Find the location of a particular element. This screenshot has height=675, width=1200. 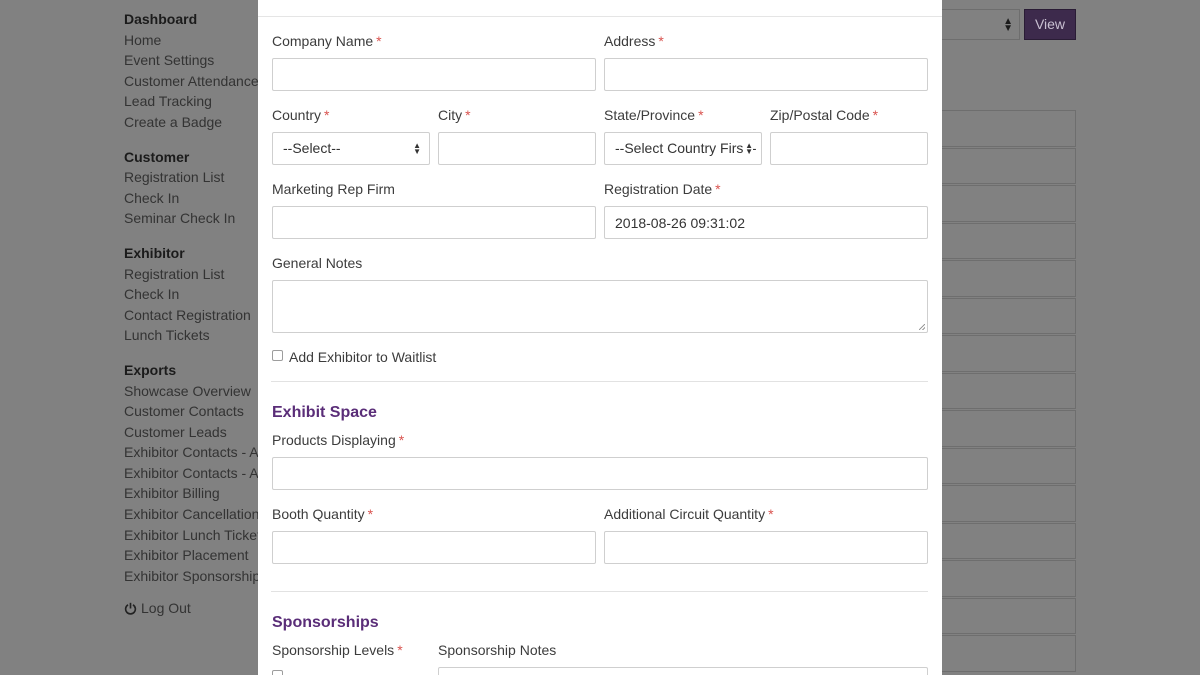

logout-link: Log Out is located at coordinates (194, 608).